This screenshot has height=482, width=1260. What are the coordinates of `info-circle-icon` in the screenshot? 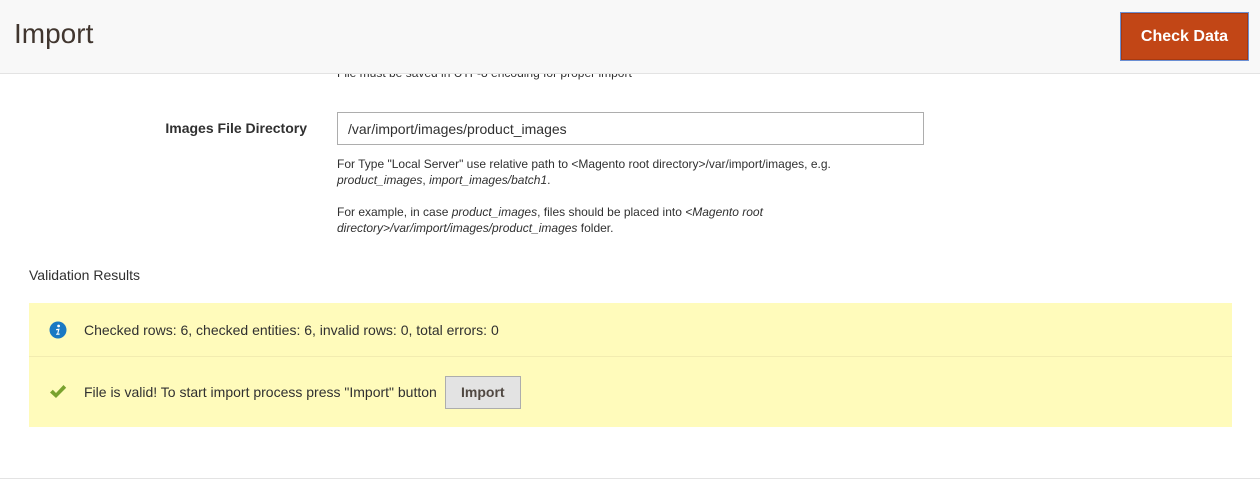 It's located at (58, 330).